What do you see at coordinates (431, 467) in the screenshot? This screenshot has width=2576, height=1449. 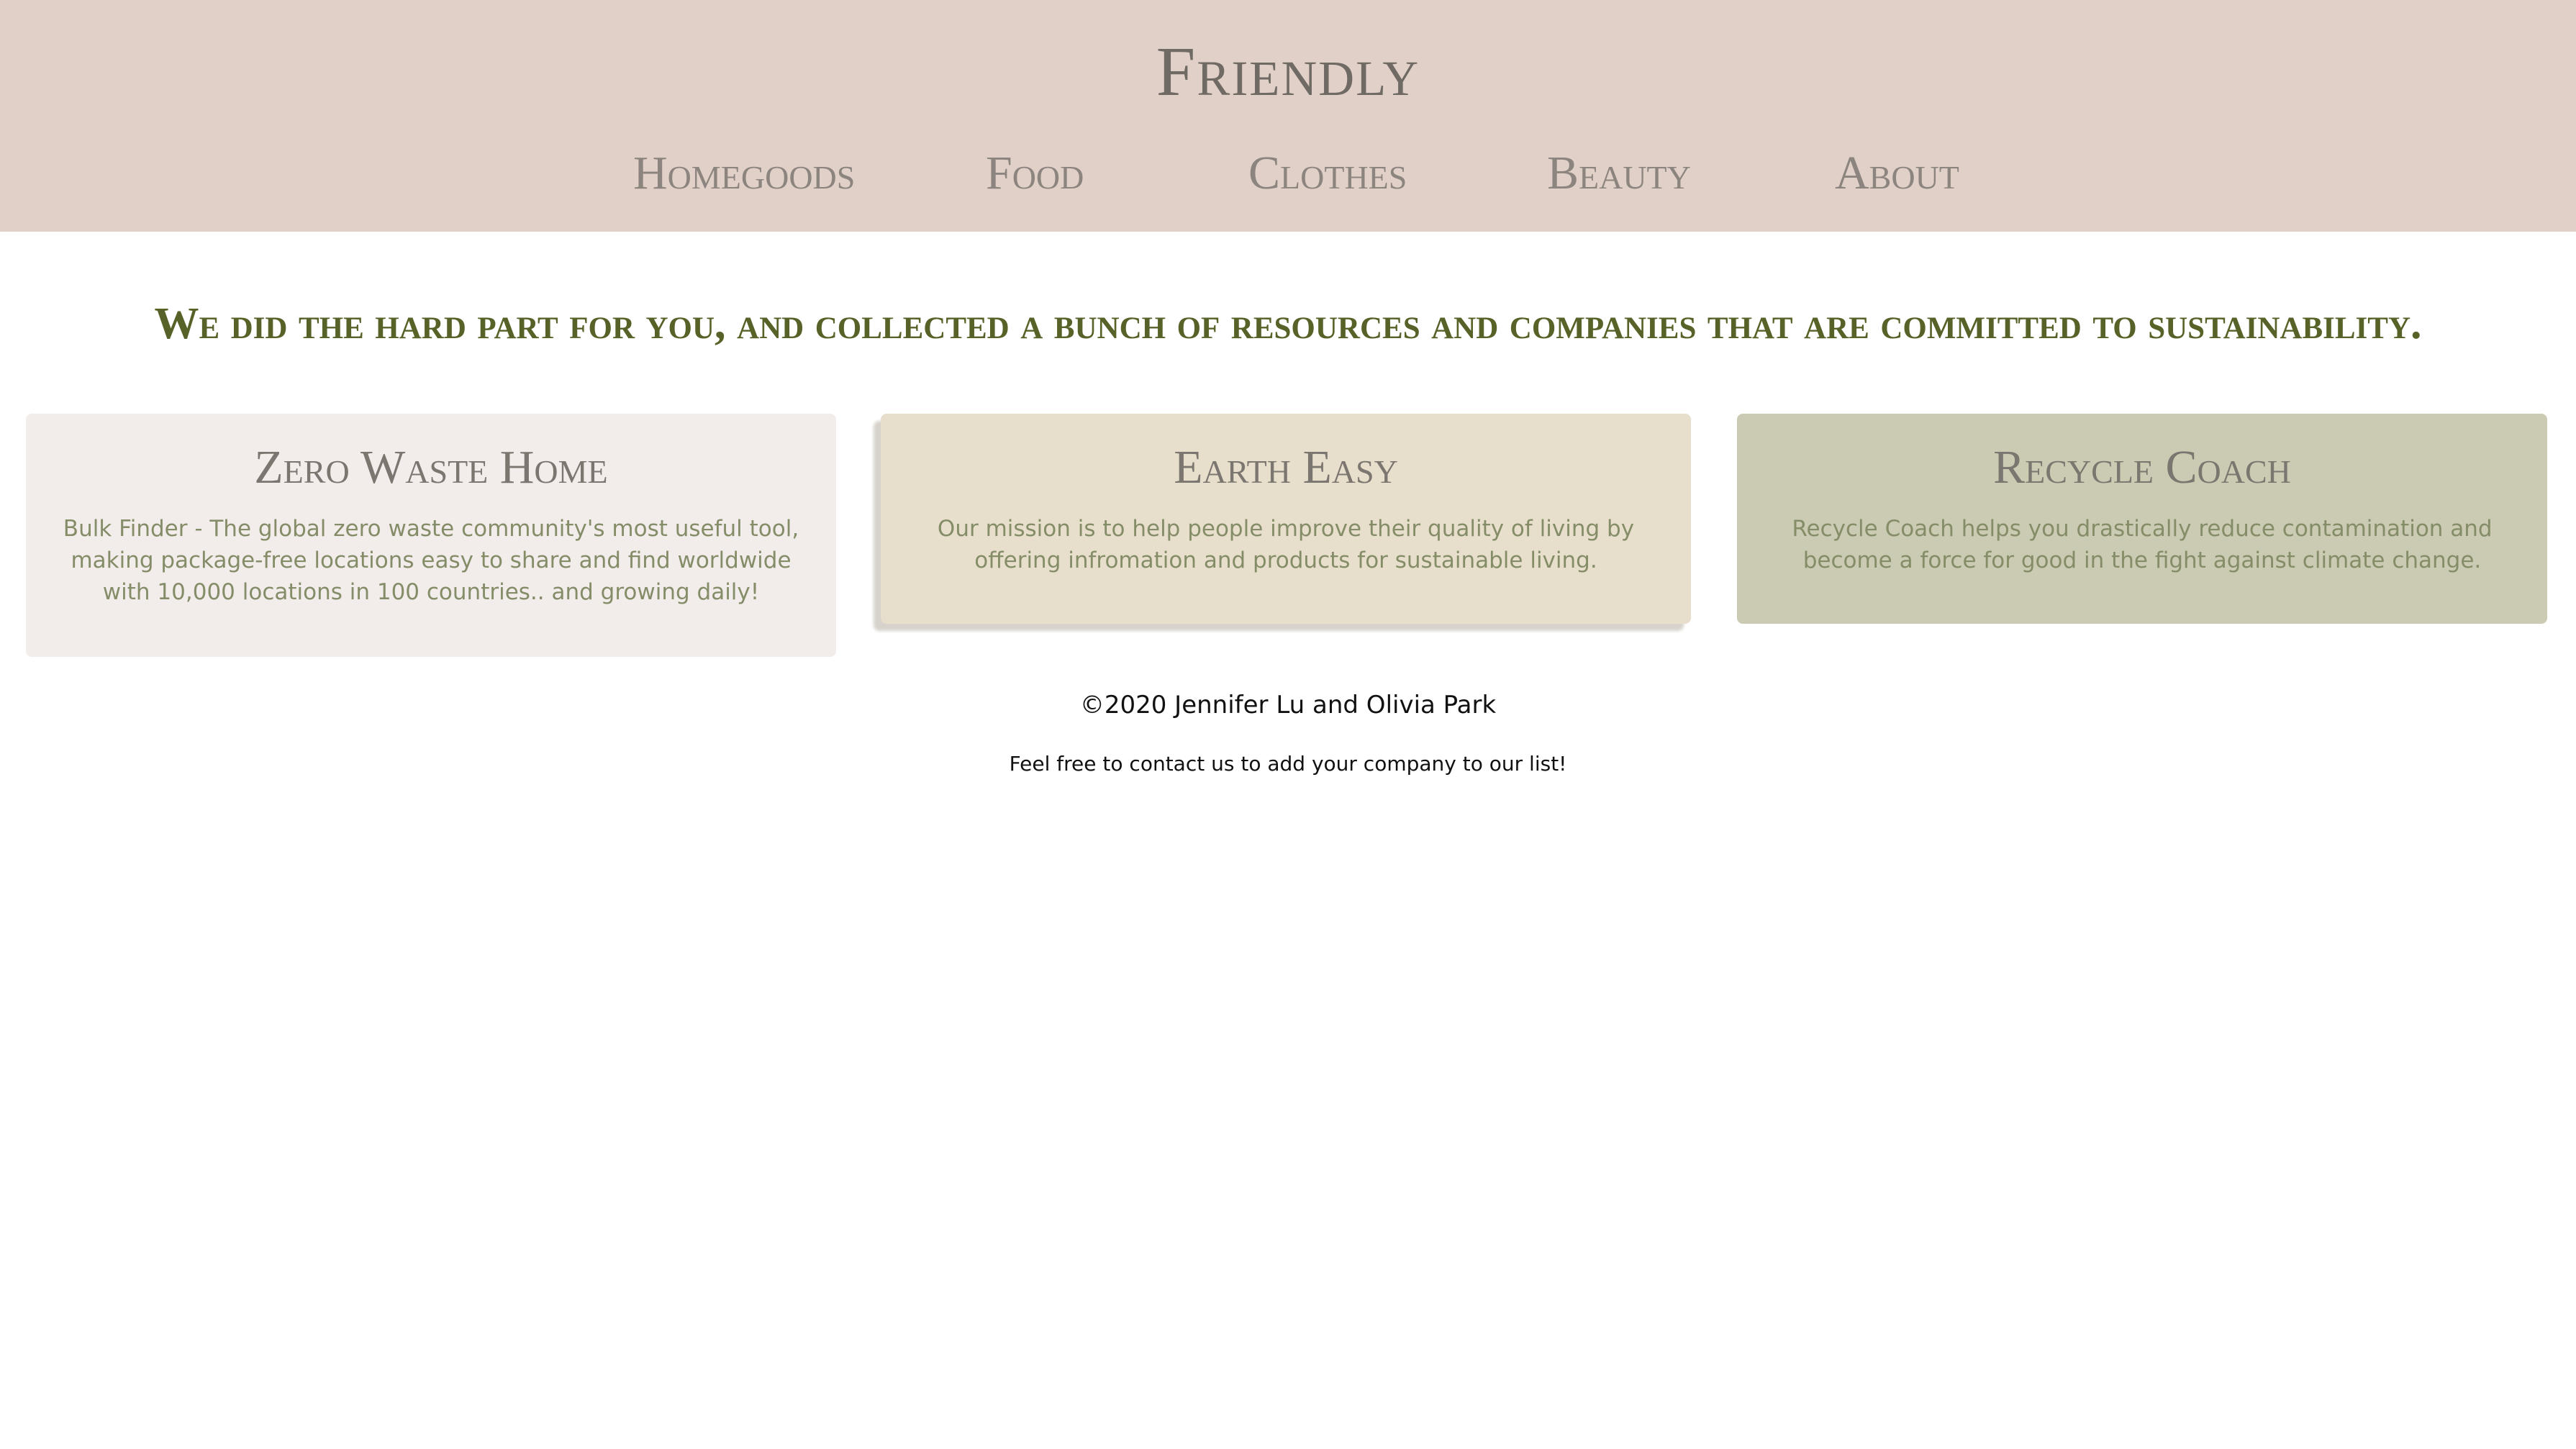 I see `card-title: Zero Waste Home` at bounding box center [431, 467].